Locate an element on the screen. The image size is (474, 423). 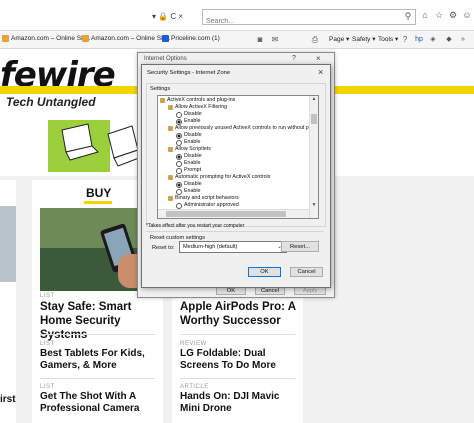
setting-item: Automatic prompting for ActiveX controls is located at coordinates (219, 177).